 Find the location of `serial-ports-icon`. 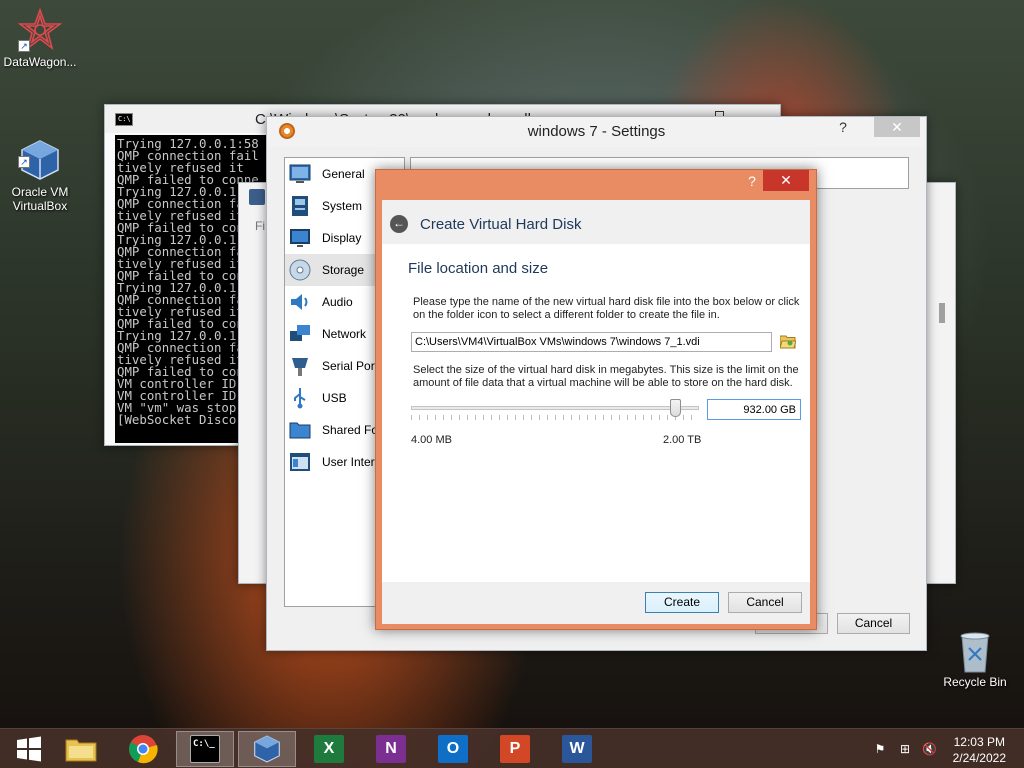

serial-ports-icon is located at coordinates (300, 367).